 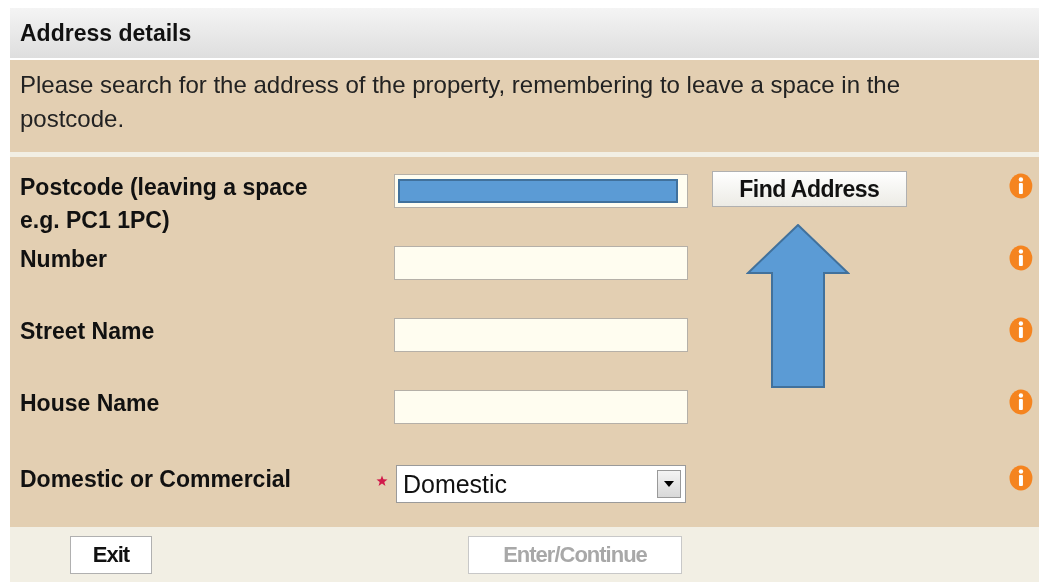 I want to click on field-label: Number, so click(x=64, y=259).